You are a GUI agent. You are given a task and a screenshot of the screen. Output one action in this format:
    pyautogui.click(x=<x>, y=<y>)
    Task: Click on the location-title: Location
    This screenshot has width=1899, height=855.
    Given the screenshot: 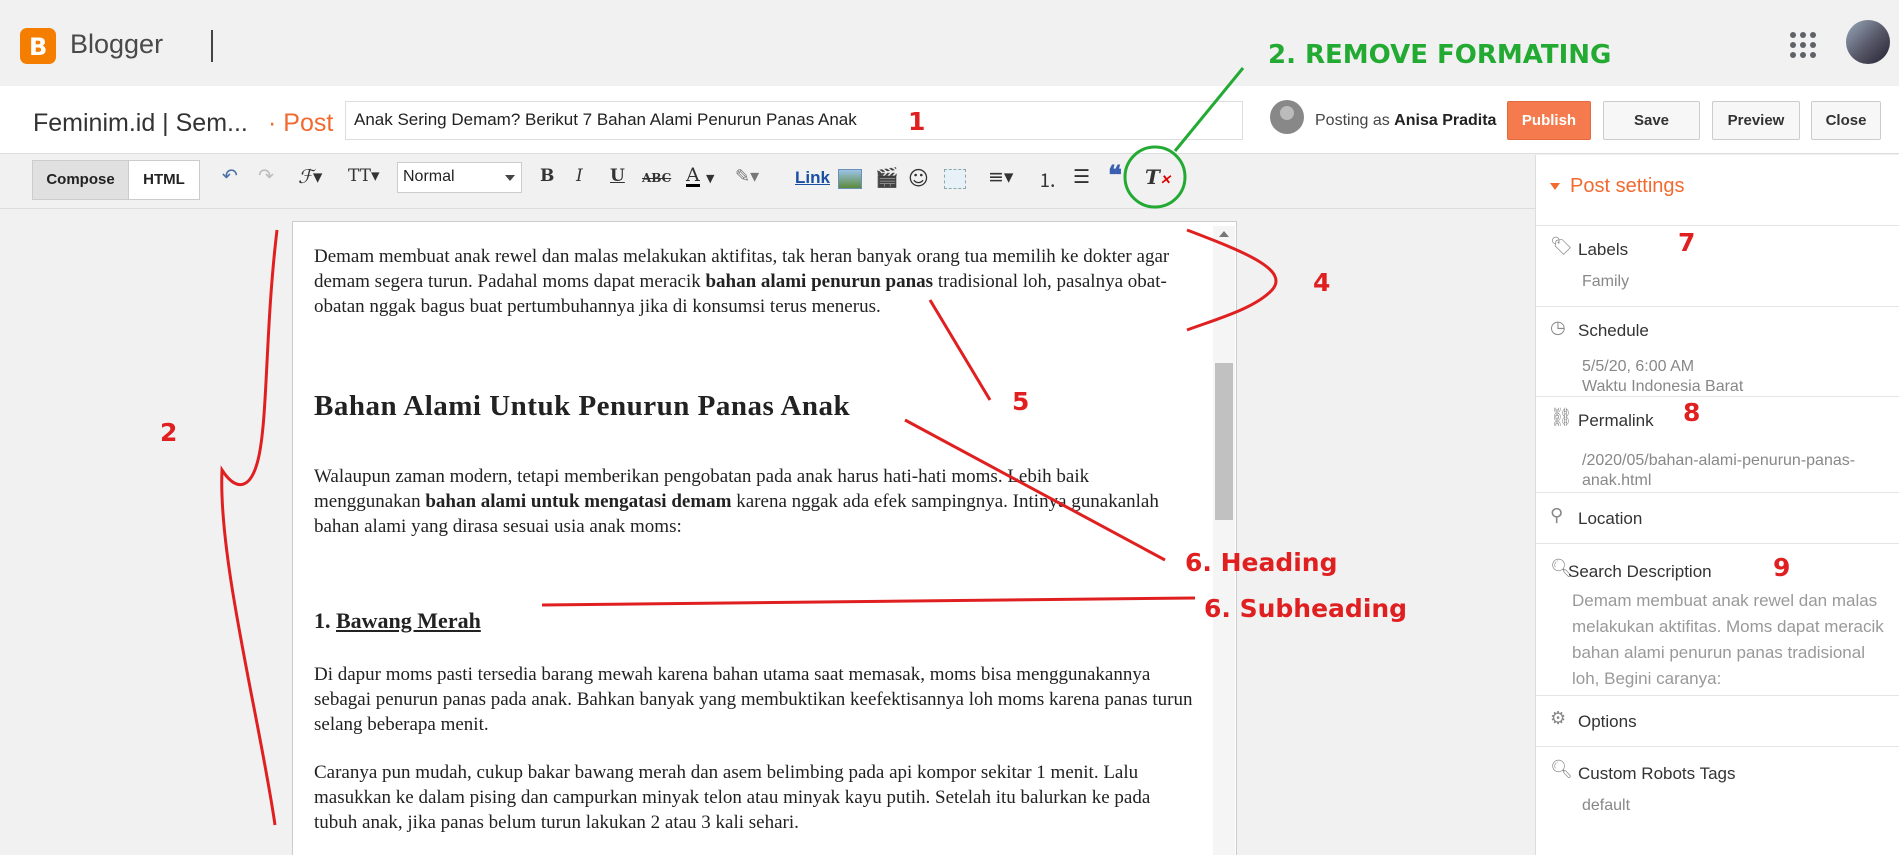 What is the action you would take?
    pyautogui.click(x=1610, y=518)
    